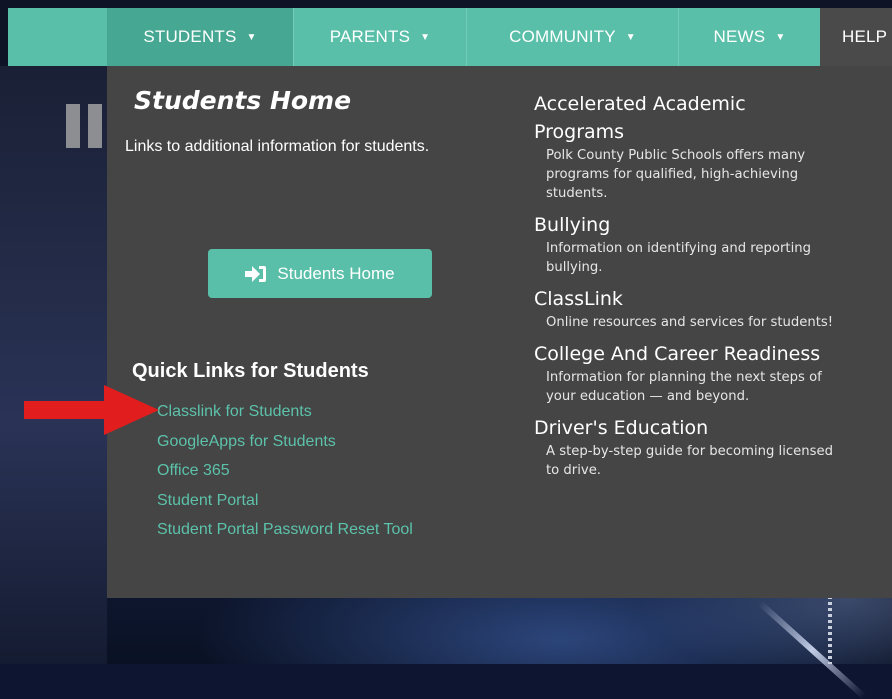  I want to click on list-item: GoogleApps for Students, so click(285, 446).